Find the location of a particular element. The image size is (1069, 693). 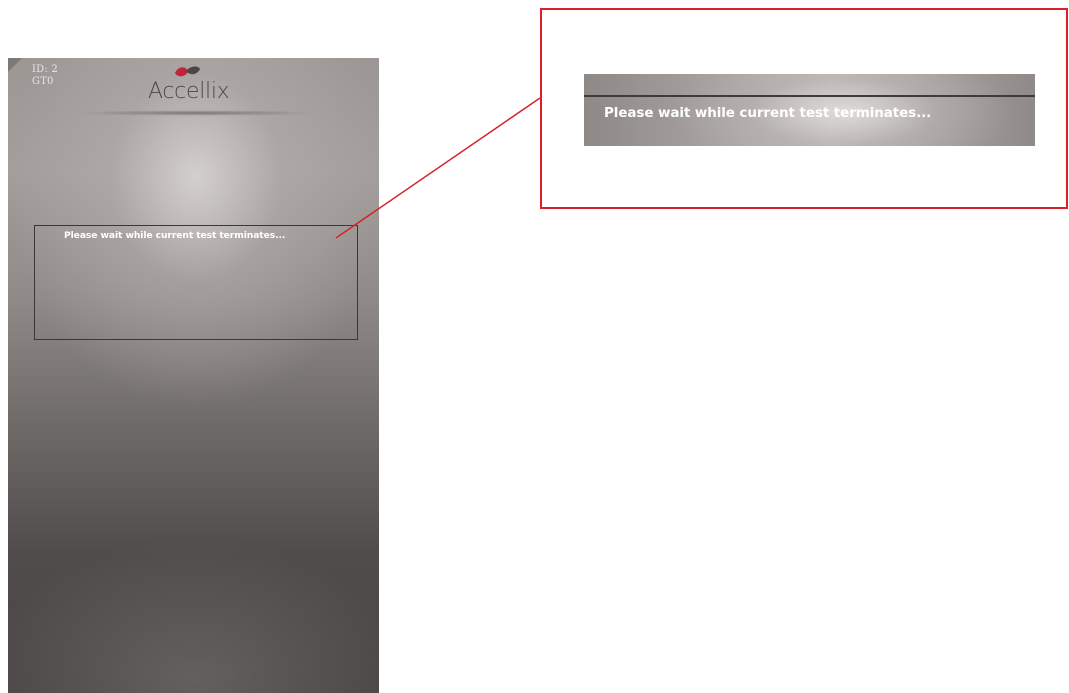

device-id-label: ID: 2 is located at coordinates (45, 69).